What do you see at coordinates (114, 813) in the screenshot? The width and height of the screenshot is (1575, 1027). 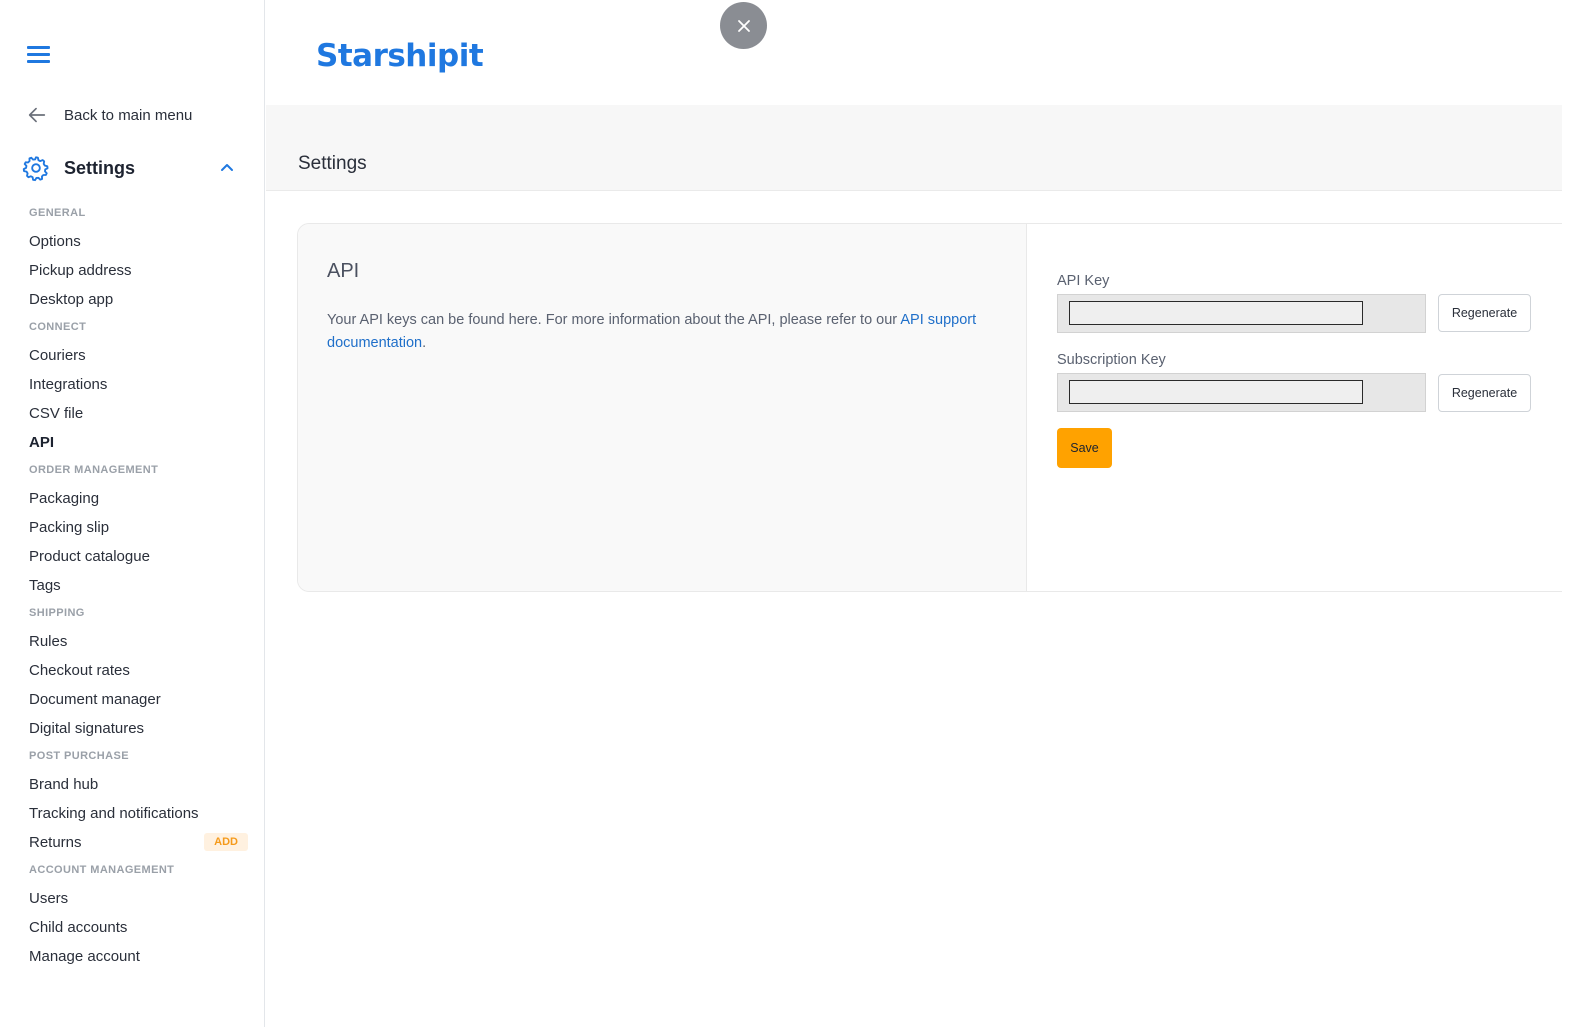 I see `sidebar-item-label: Tracking and notifications` at bounding box center [114, 813].